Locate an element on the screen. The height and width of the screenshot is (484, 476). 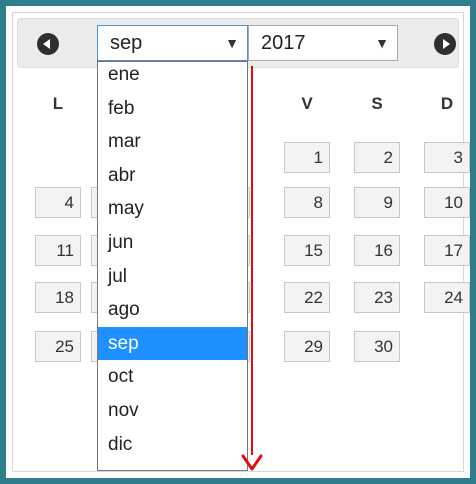
month-option-may: may is located at coordinates (172, 208).